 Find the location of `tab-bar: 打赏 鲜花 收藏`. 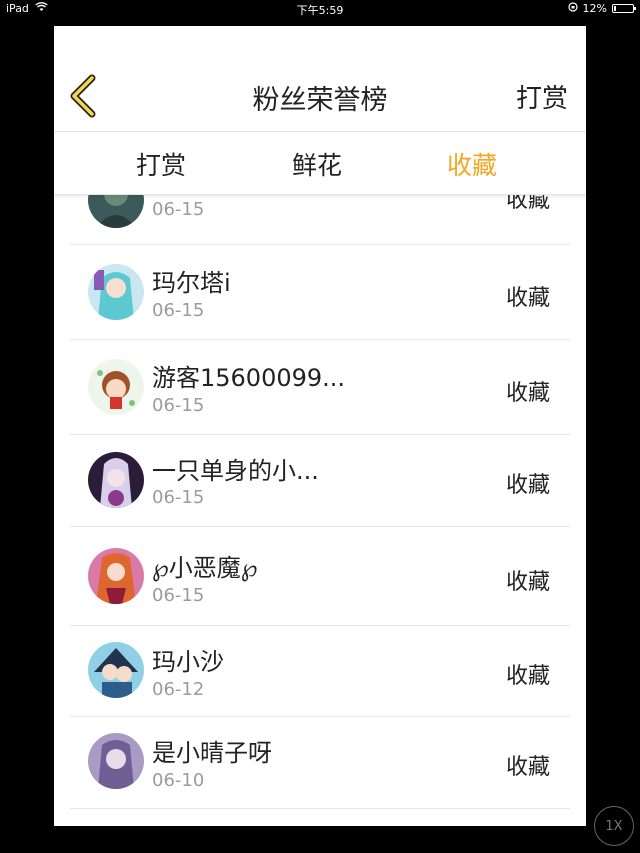

tab-bar: 打赏 鲜花 收藏 is located at coordinates (320, 163).